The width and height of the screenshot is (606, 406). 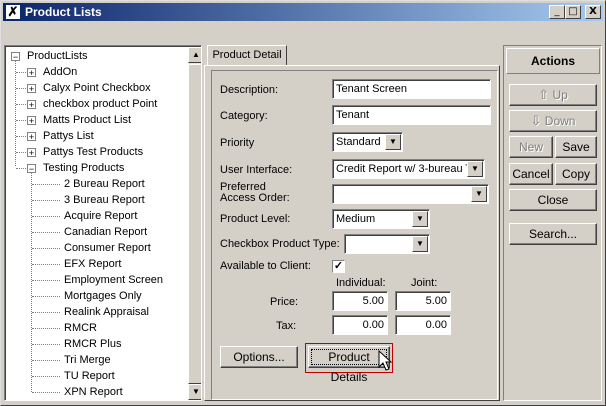 What do you see at coordinates (87, 120) in the screenshot?
I see `tree-item-label: Matts Product List` at bounding box center [87, 120].